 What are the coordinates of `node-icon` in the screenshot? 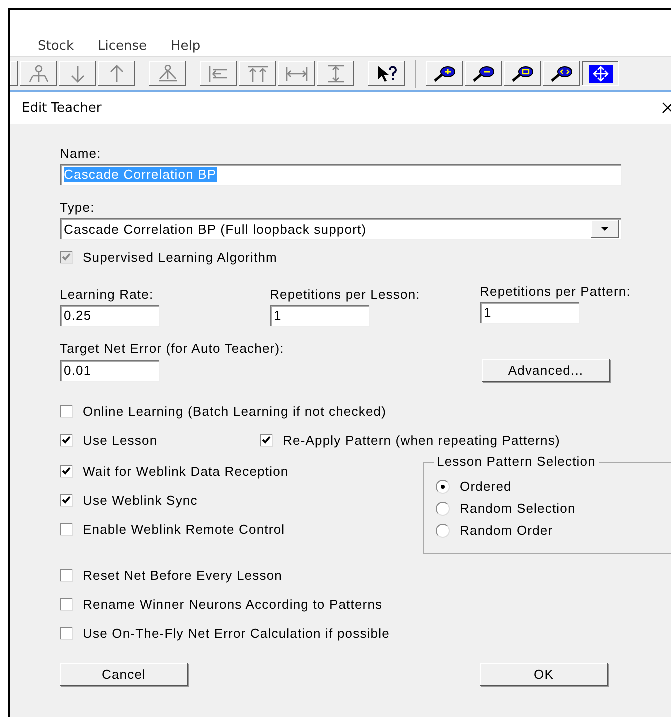 It's located at (38, 73).